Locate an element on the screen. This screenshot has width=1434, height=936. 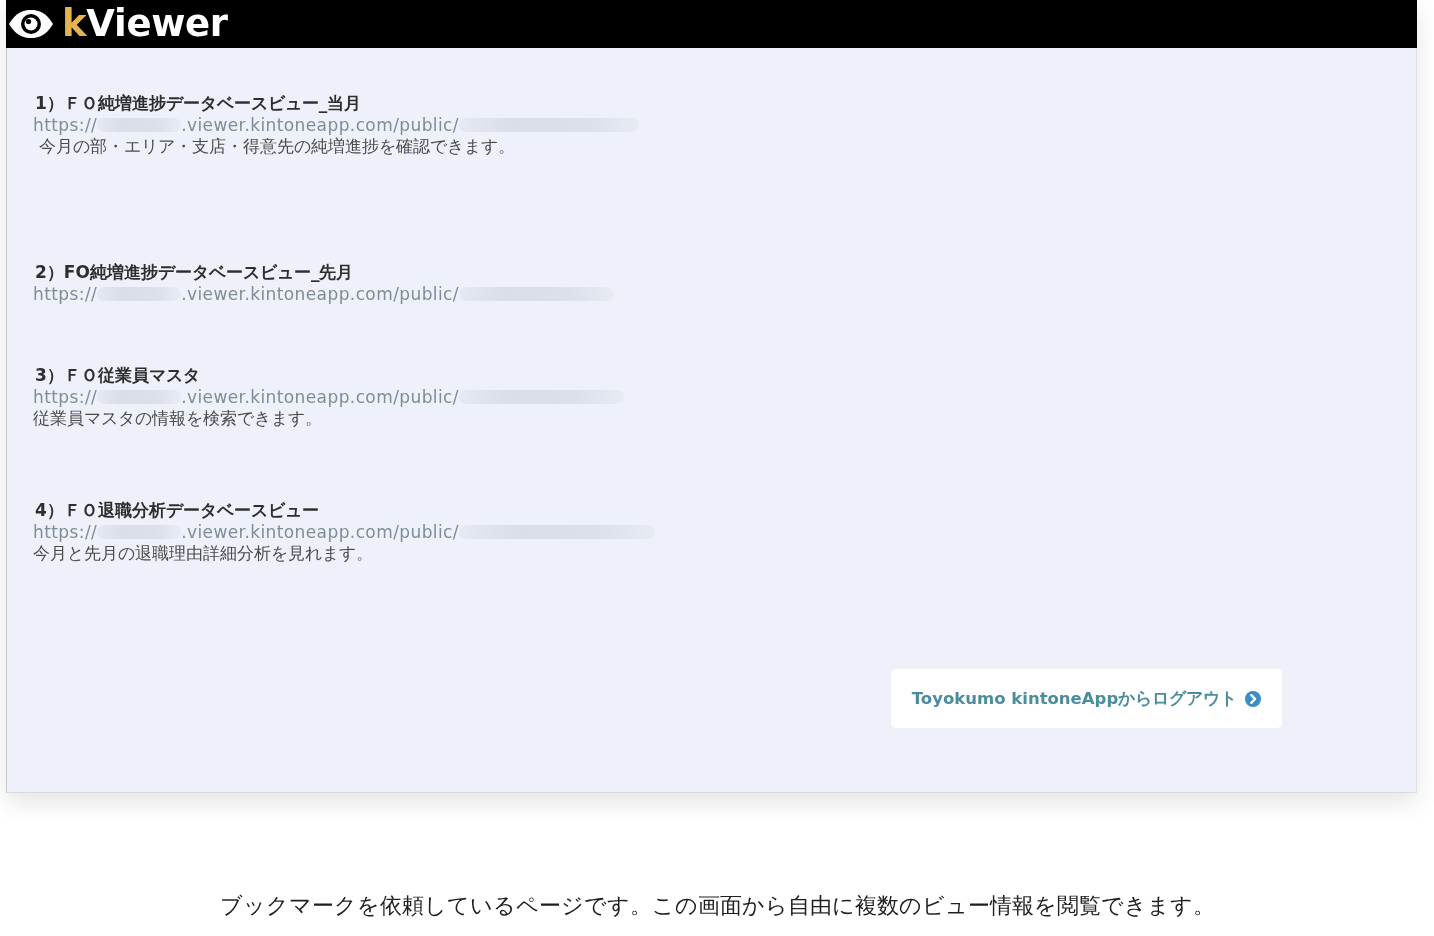
view-description: 今月と先月の退職理由詳細分析を見れます。 is located at coordinates (203, 554).